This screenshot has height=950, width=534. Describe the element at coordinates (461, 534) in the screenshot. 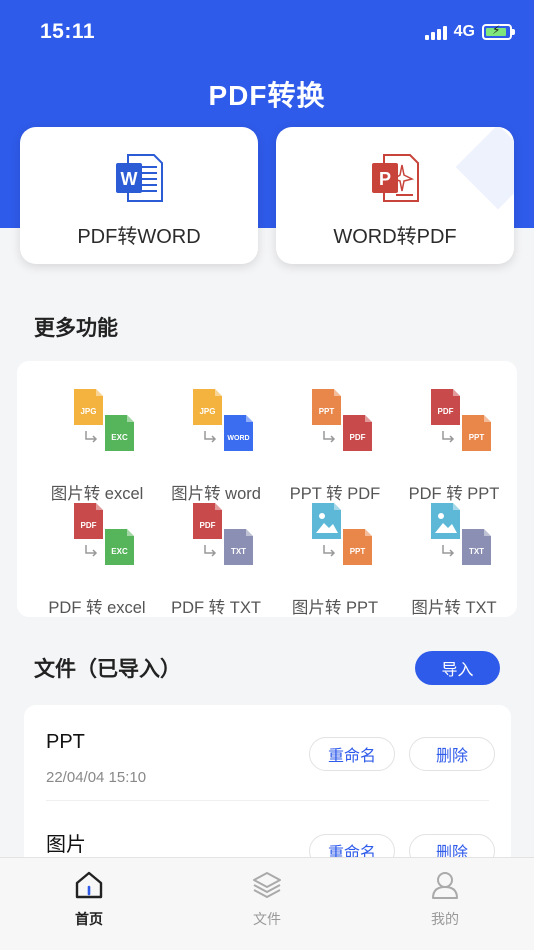

I see `convert-file-icon: TXT` at that location.